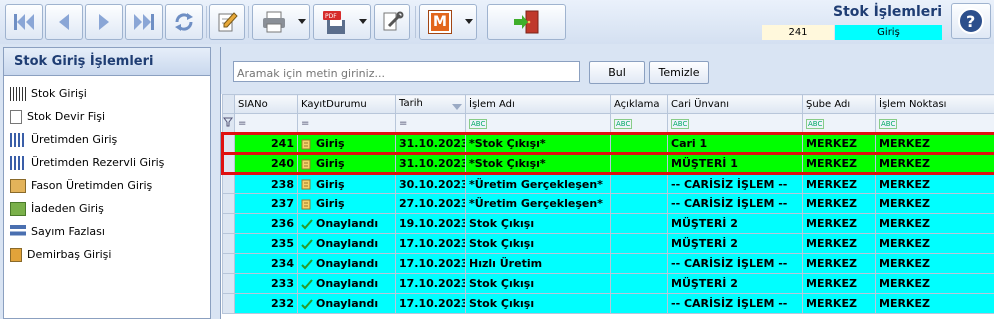 The image size is (994, 319). What do you see at coordinates (971, 21) in the screenshot?
I see `help-button: ?` at bounding box center [971, 21].